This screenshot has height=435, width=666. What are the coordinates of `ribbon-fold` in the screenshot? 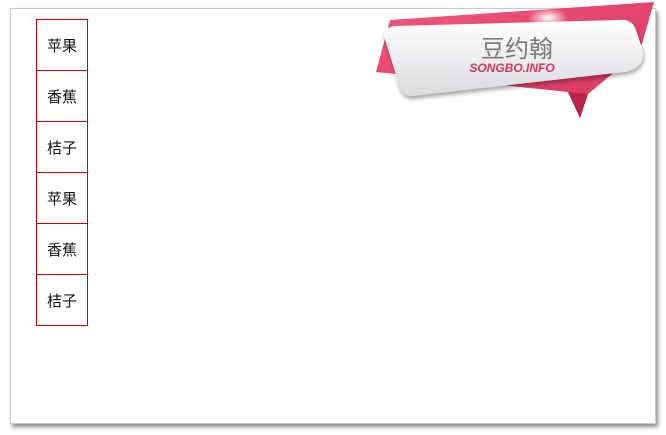 It's located at (578, 105).